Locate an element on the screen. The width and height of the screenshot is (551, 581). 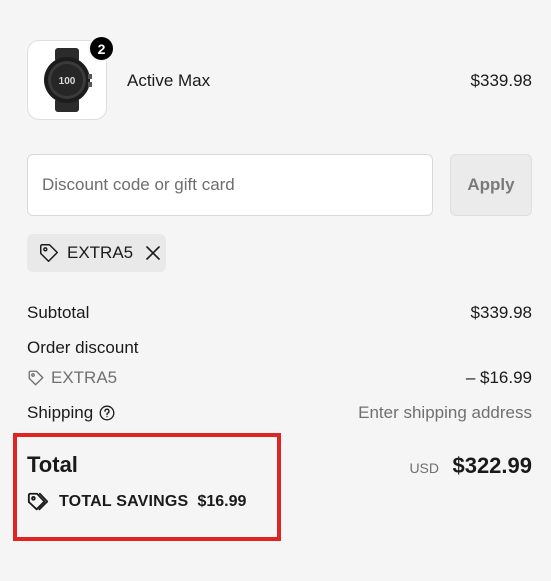
help-icon is located at coordinates (107, 413).